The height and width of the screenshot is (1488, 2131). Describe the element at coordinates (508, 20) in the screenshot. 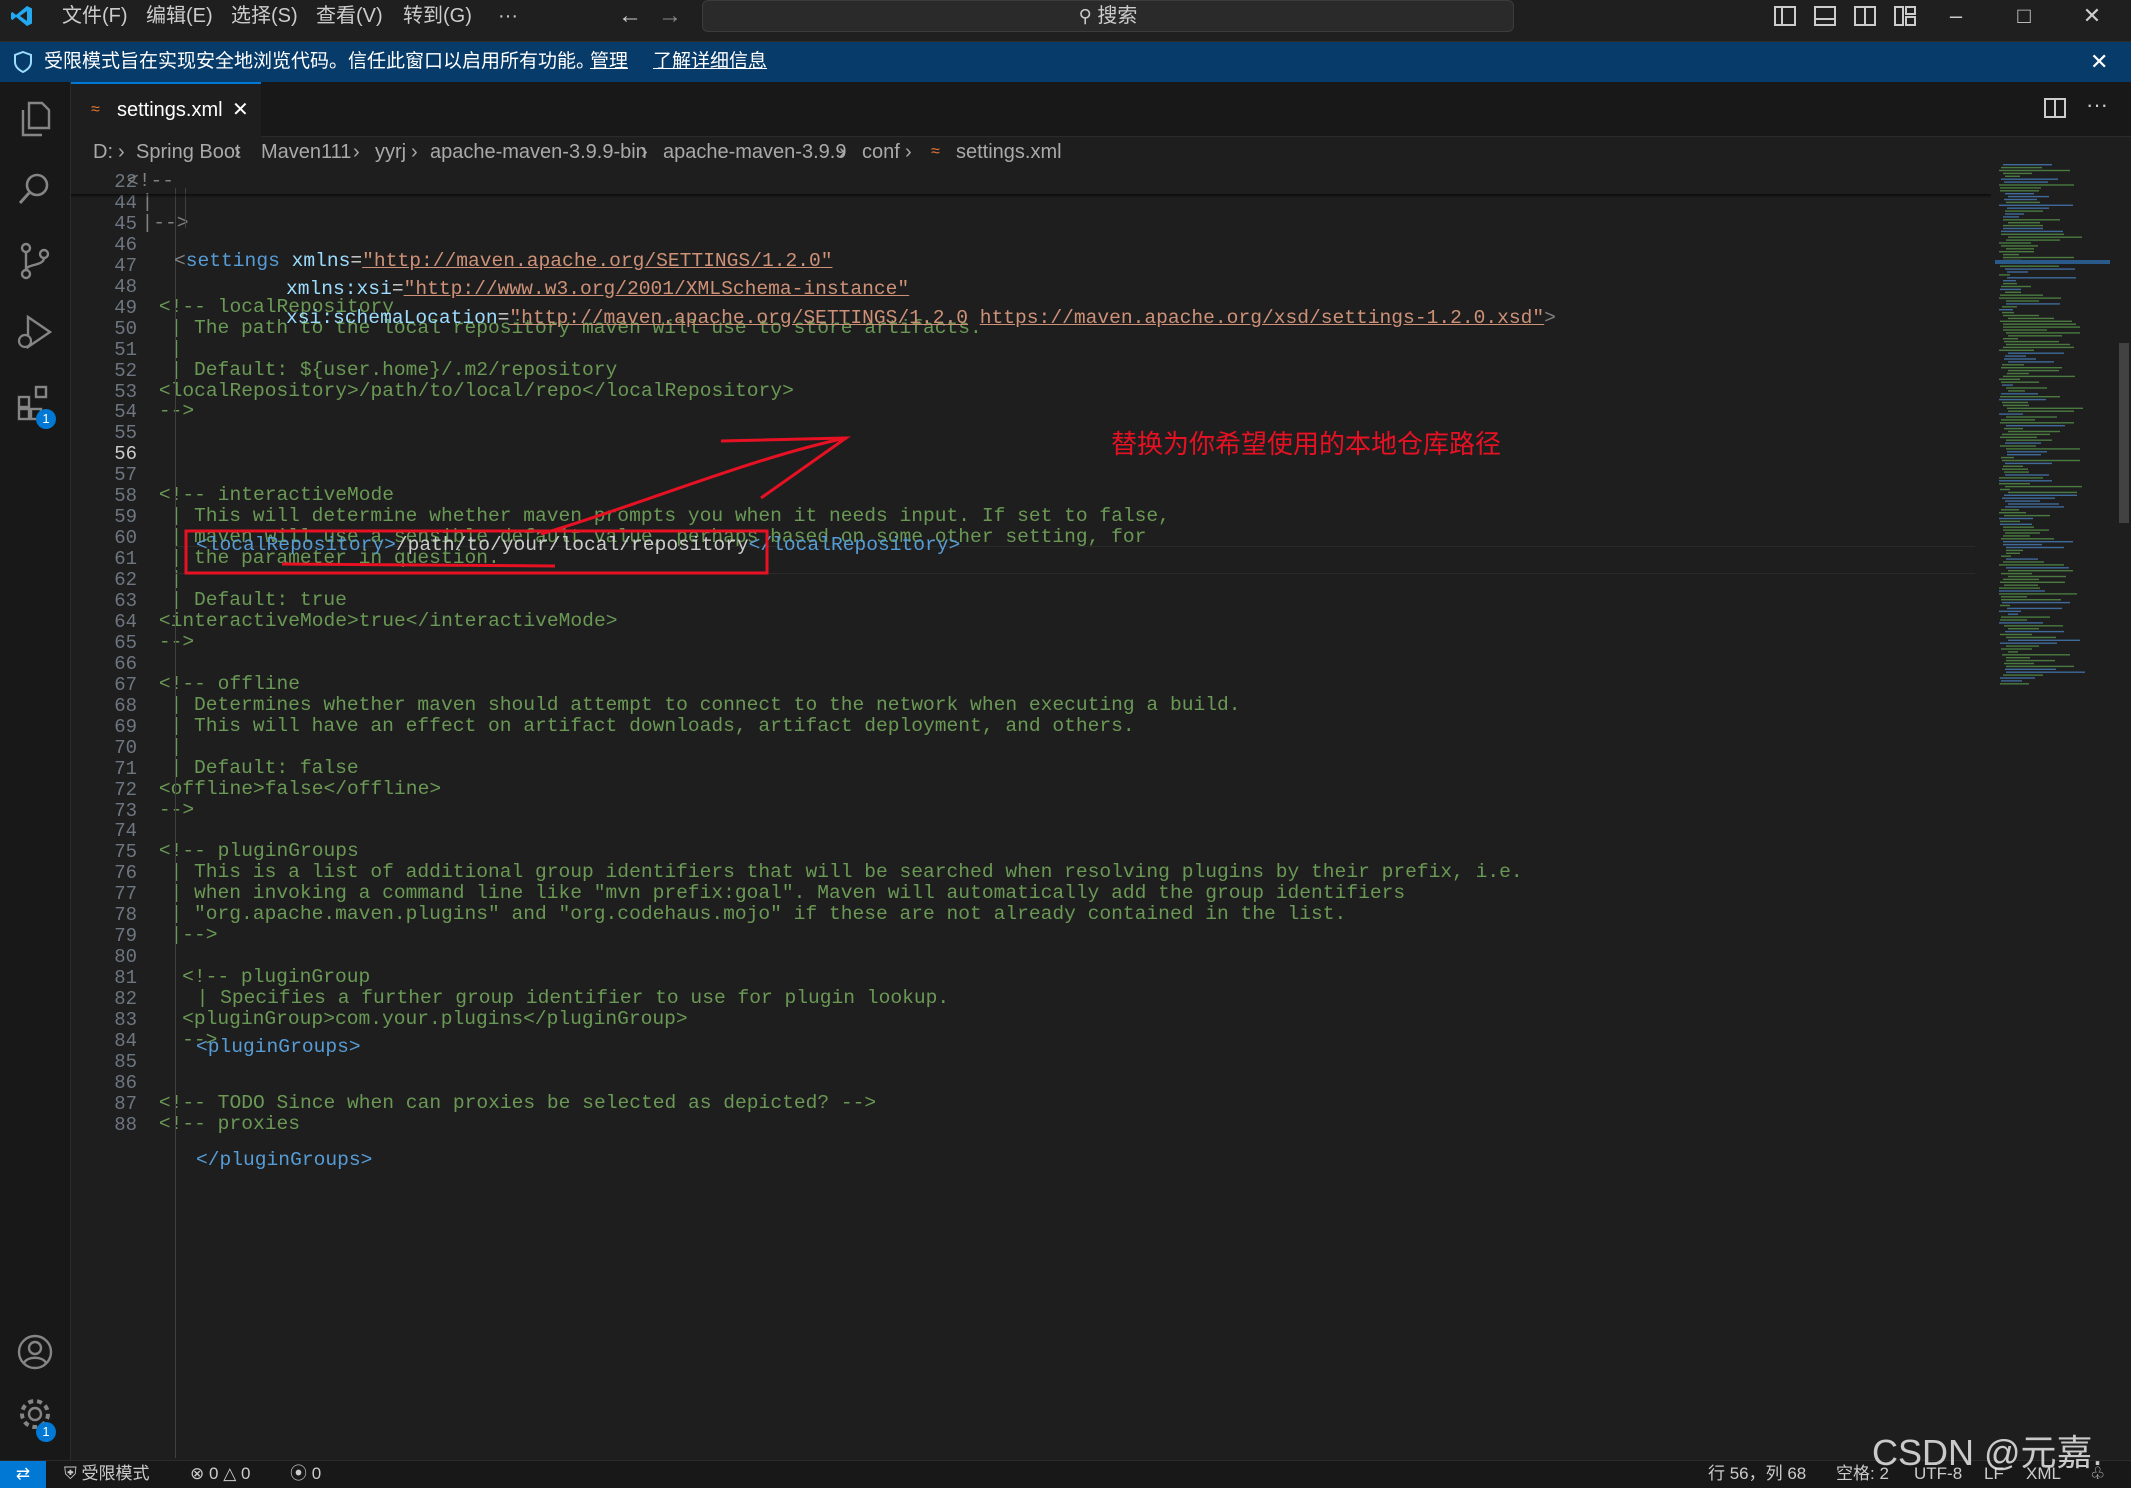

I see `menu-more: ···` at that location.